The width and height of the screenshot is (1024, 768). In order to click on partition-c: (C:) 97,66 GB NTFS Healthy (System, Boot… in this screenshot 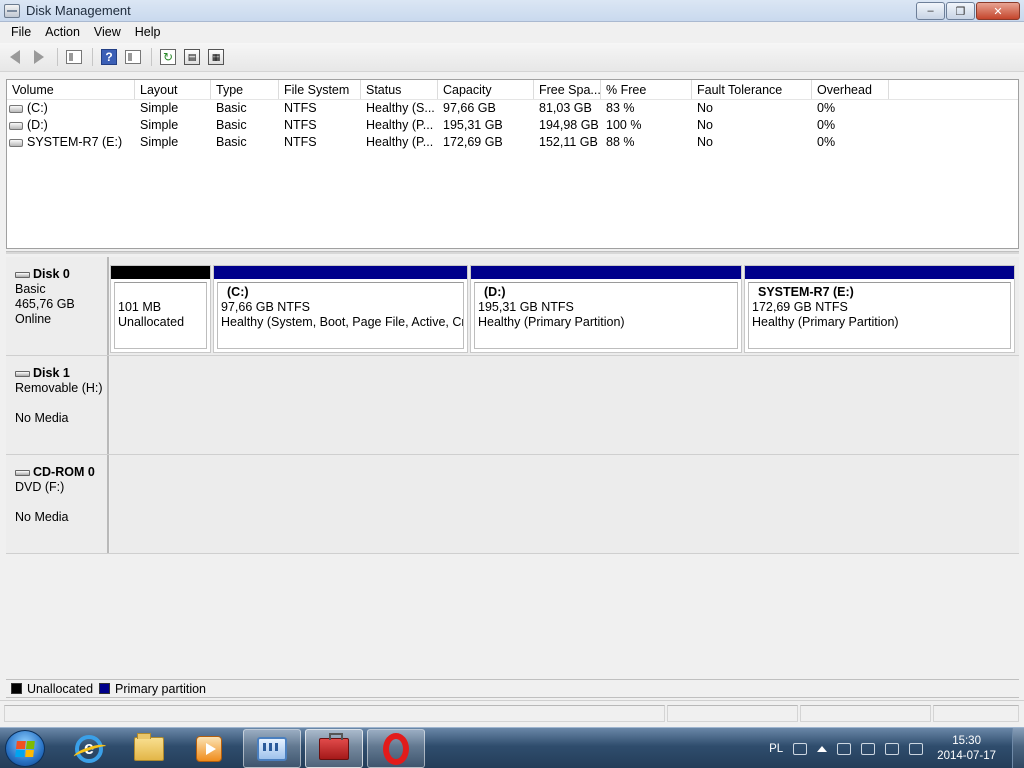, I will do `click(340, 309)`.